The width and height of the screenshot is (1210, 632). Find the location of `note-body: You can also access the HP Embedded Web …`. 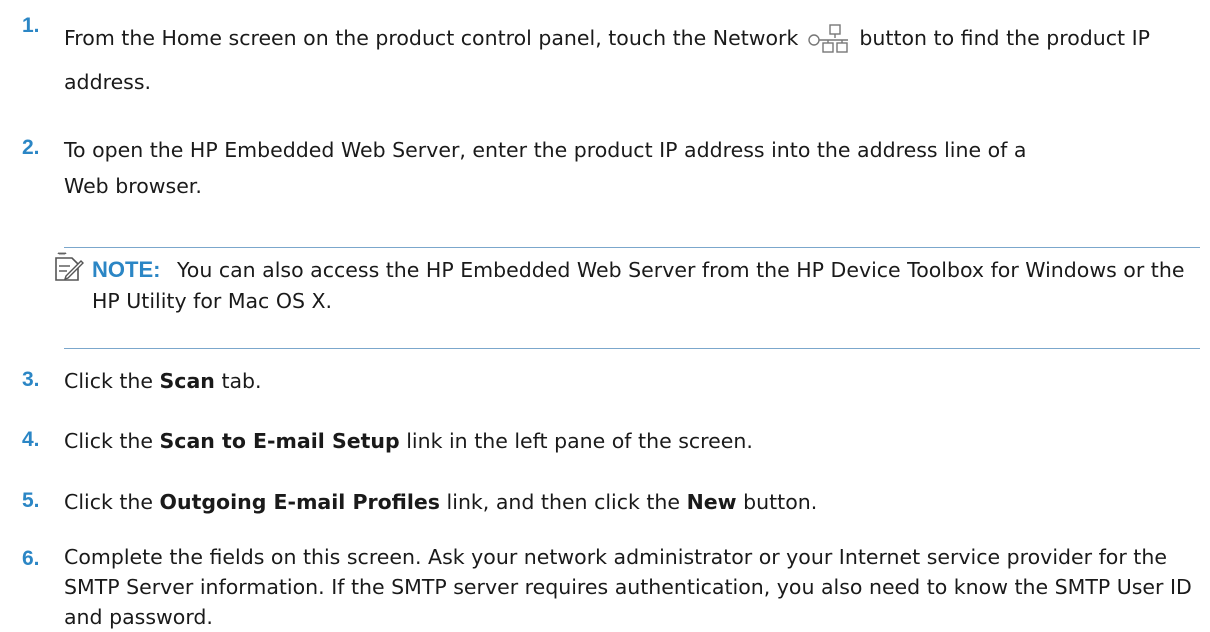

note-body: You can also access the HP Embedded Web … is located at coordinates (638, 285).